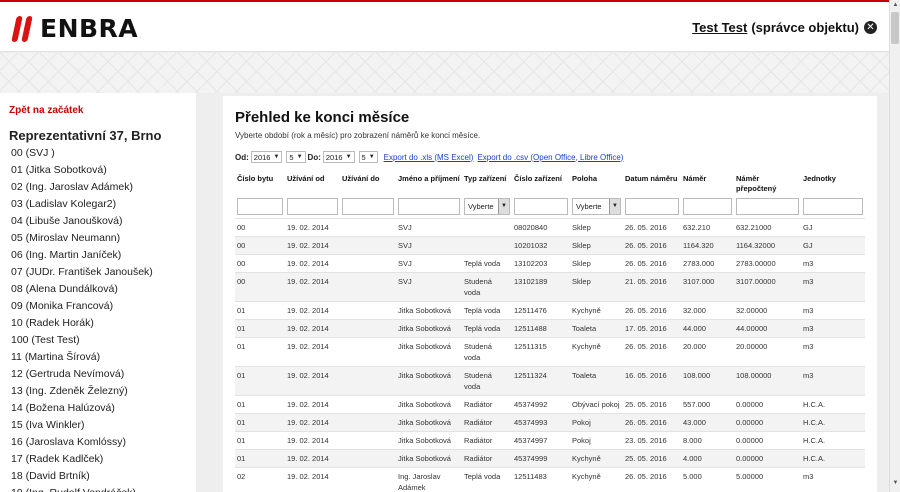 This screenshot has width=900, height=492. What do you see at coordinates (541, 184) in the screenshot?
I see `column-header: Číslo zařízení` at bounding box center [541, 184].